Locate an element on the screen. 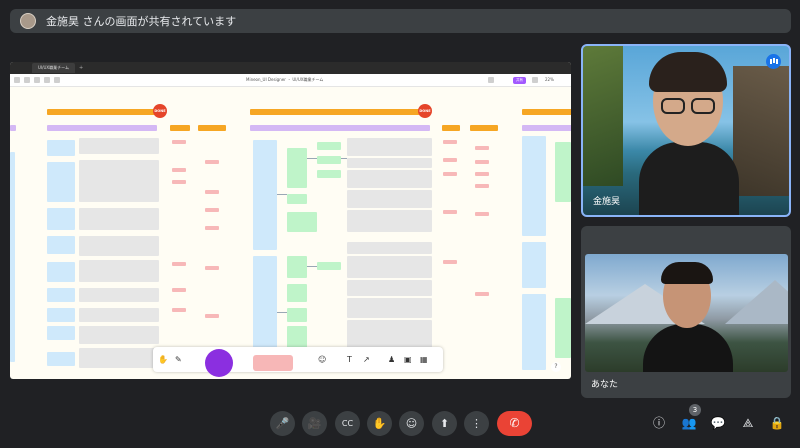 This screenshot has height=448, width=800. presenter-avatar is located at coordinates (28, 21).